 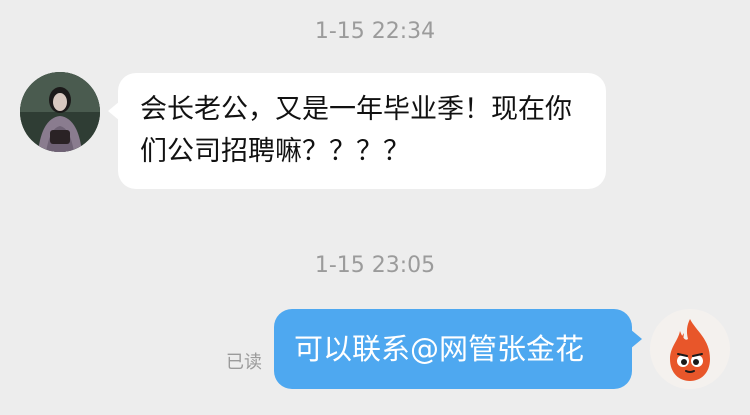 I want to click on outgoing-message-bubble: 可以联系@网管张金花, so click(x=458, y=349).